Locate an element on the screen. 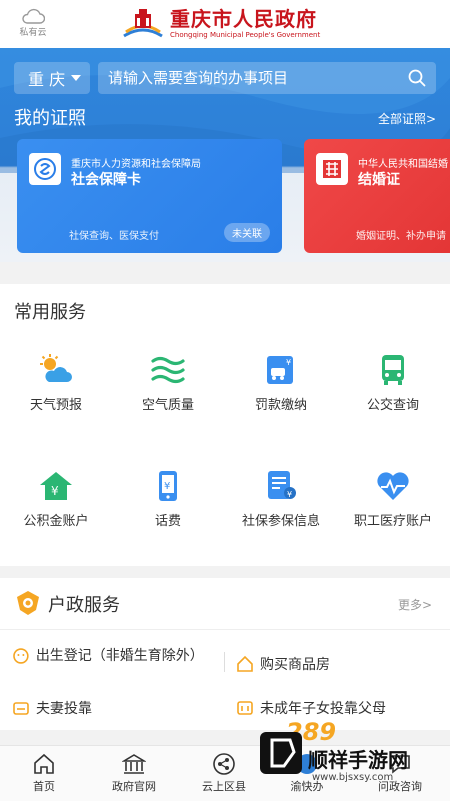 The height and width of the screenshot is (801, 450). item-label: 夫妻投靠 is located at coordinates (64, 709).